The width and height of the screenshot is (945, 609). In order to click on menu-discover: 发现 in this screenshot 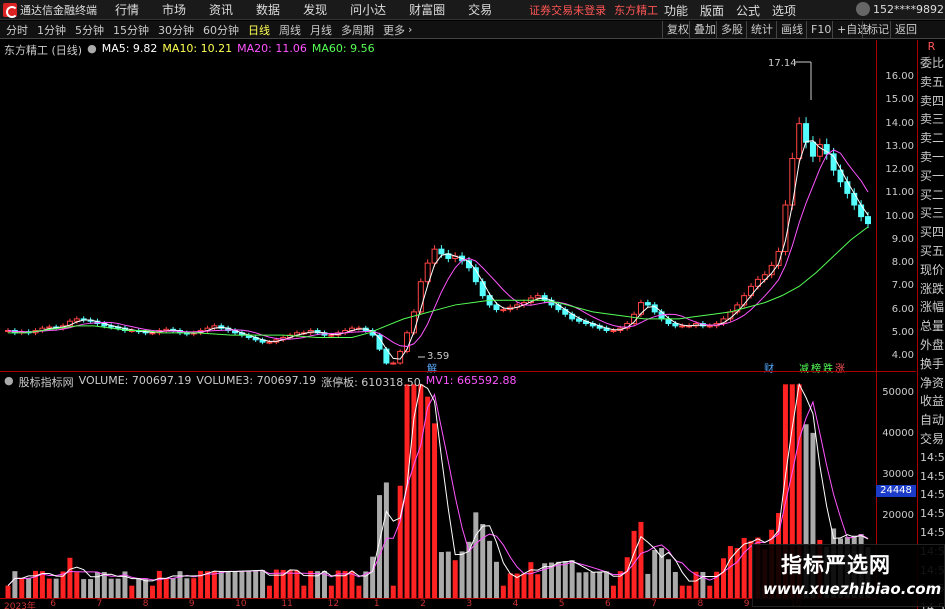, I will do `click(315, 9)`.